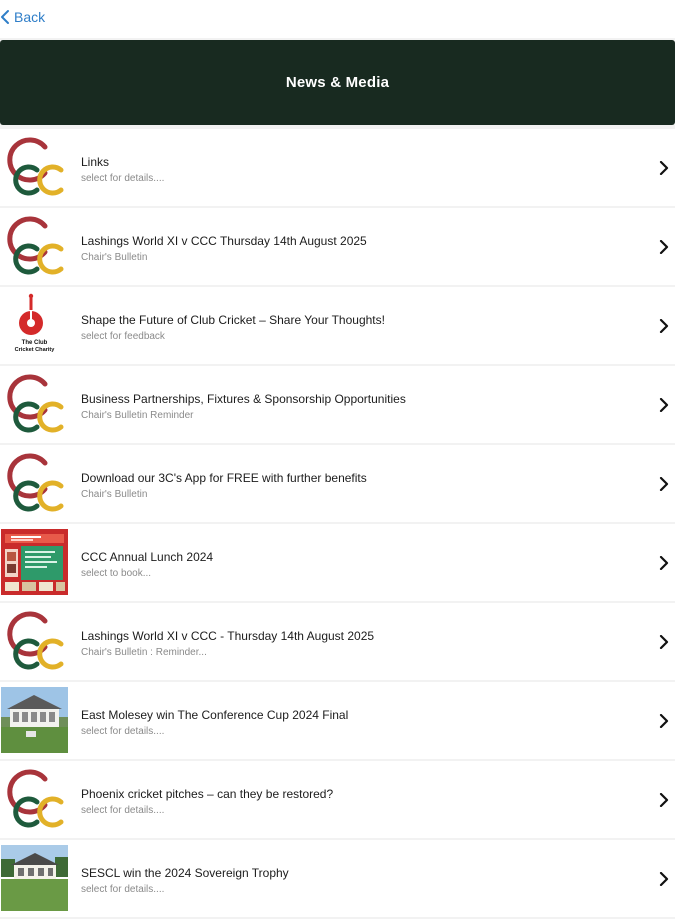  Describe the element at coordinates (185, 873) in the screenshot. I see `item-title: SESCL win the 2024 Sovereign Trophy` at that location.